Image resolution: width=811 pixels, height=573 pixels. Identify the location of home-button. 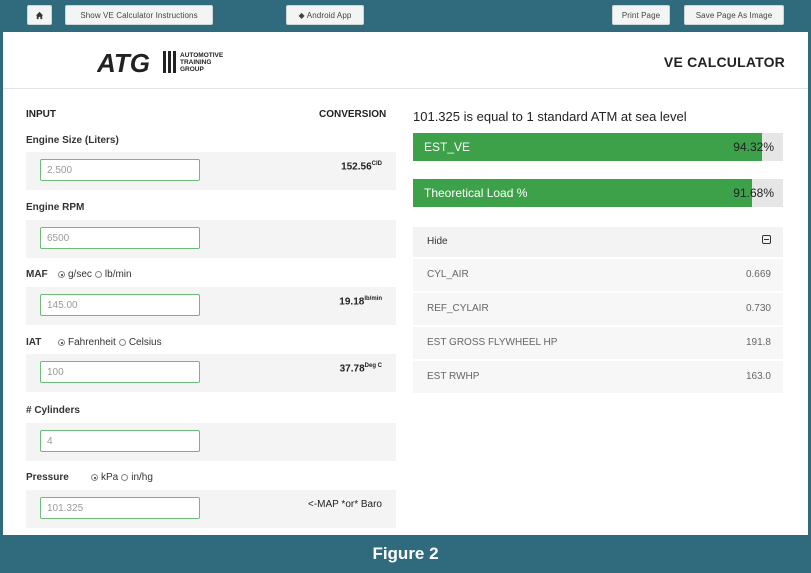
(39, 15).